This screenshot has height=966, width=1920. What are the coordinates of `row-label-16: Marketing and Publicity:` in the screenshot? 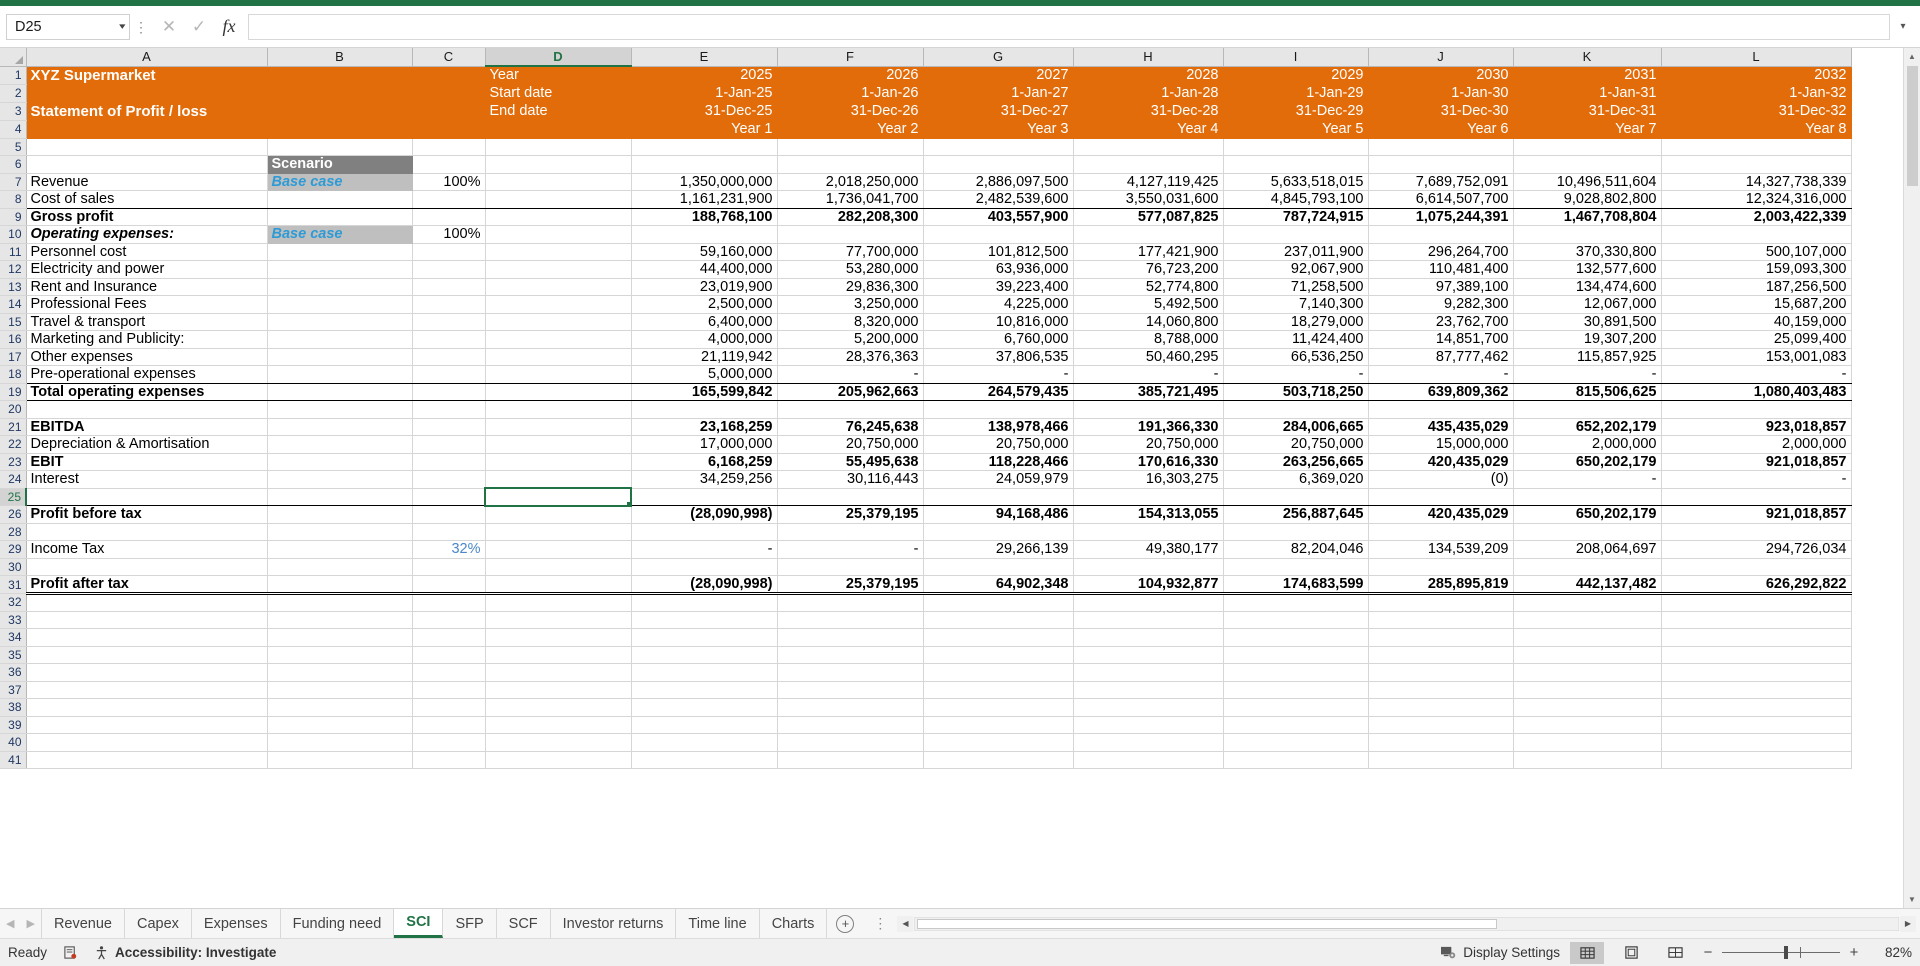 It's located at (147, 339).